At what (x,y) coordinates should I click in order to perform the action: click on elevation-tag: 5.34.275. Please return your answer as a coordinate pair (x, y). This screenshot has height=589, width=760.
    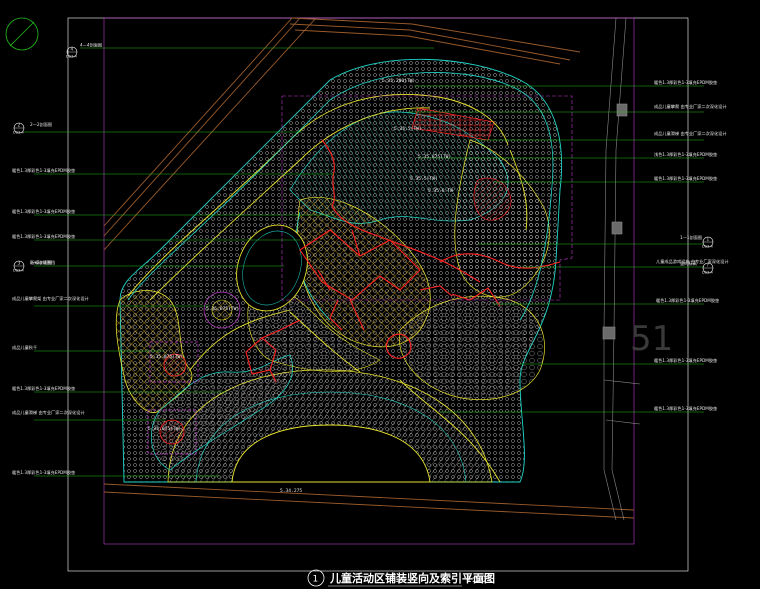
    Looking at the image, I should click on (291, 491).